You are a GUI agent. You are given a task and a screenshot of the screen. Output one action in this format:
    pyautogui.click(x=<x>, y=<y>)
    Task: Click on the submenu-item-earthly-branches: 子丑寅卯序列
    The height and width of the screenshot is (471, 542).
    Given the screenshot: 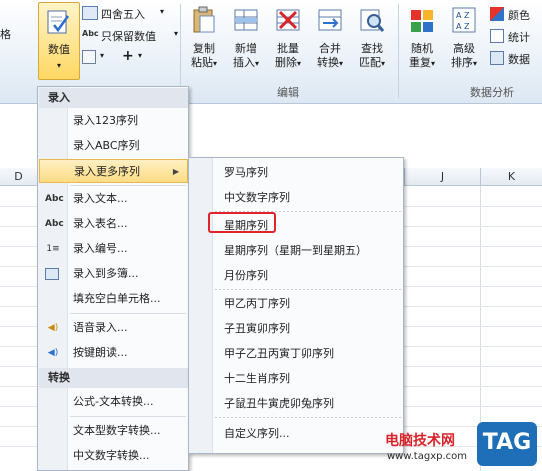 What is the action you would take?
    pyautogui.click(x=296, y=329)
    